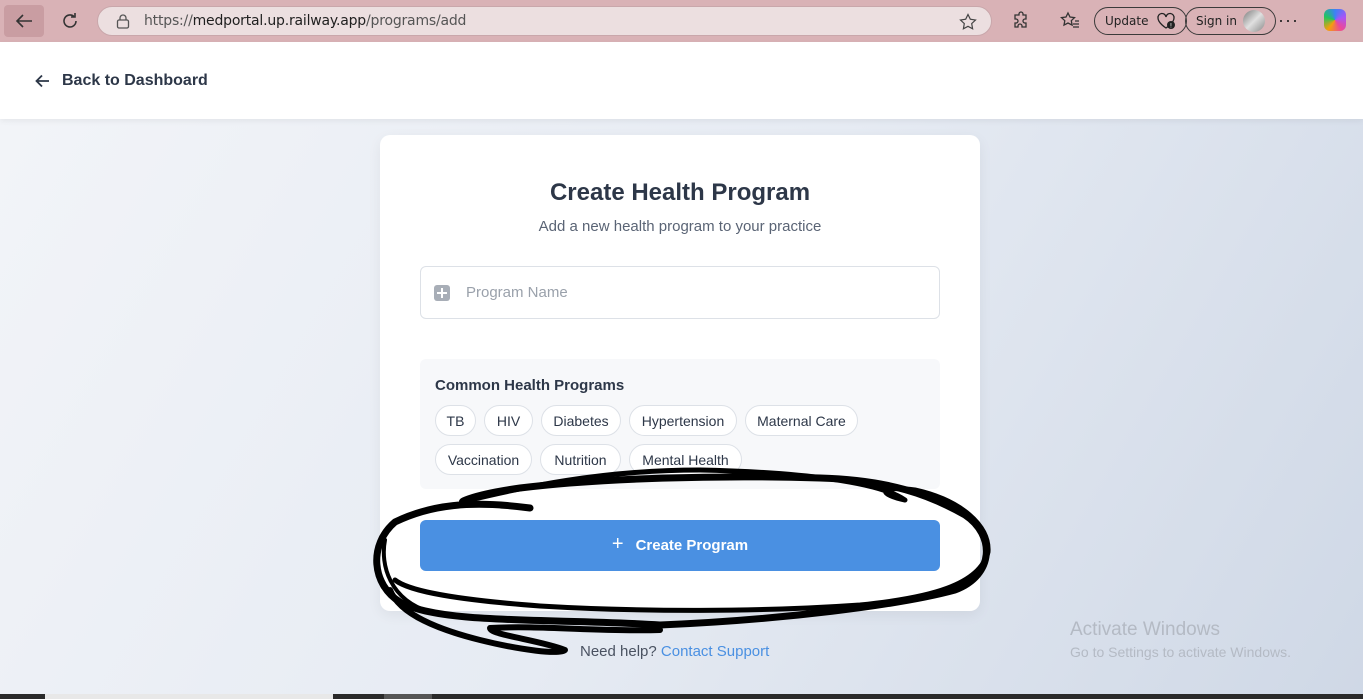 This screenshot has height=699, width=1363. Describe the element at coordinates (1021, 21) in the screenshot. I see `extensions-icon` at that location.